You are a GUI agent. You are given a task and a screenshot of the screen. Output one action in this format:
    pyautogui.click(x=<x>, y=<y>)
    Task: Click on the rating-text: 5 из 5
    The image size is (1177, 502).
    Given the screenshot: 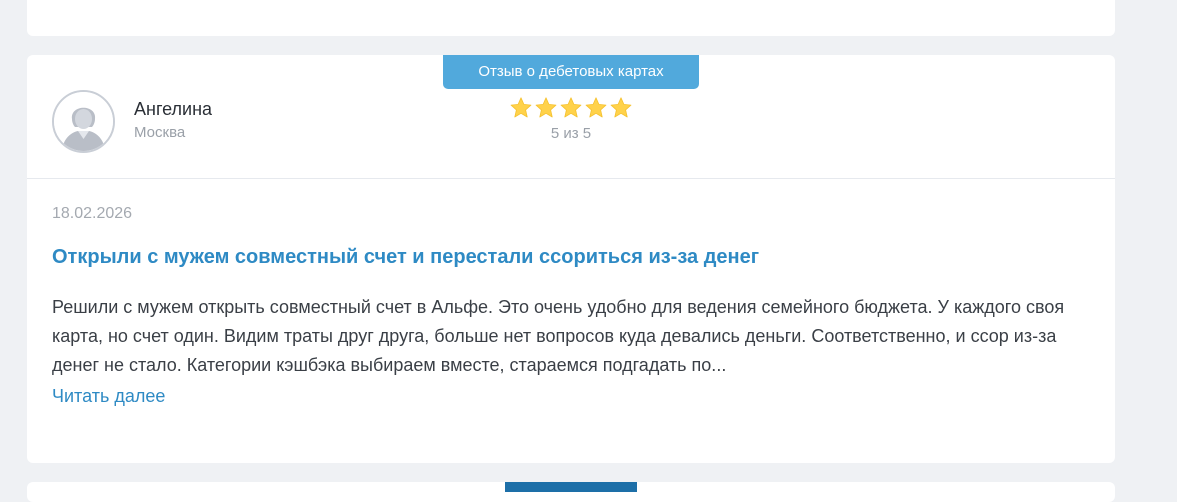 What is the action you would take?
    pyautogui.click(x=571, y=133)
    